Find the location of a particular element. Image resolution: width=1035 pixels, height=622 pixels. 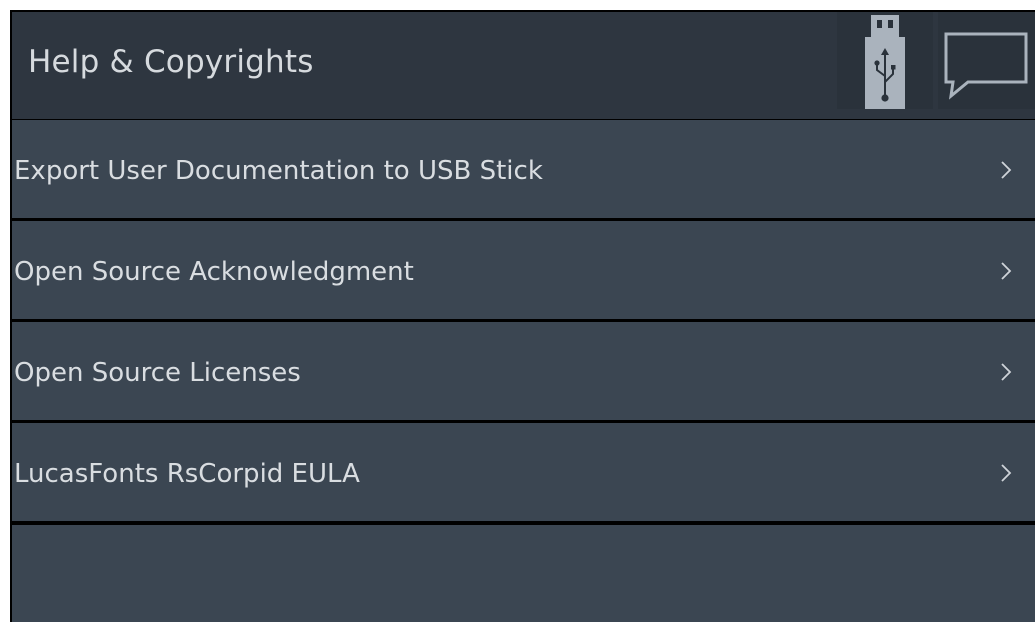

menu-item-label: Open Source Licenses is located at coordinates (157, 373).